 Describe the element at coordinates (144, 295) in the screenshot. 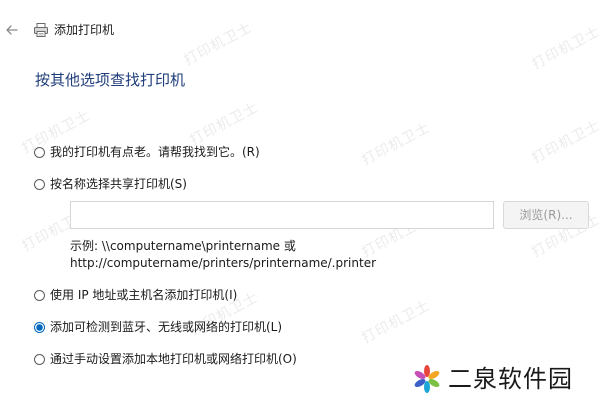

I see `option-label: 使用 IP 地址或主机名添加打印机(I)` at that location.